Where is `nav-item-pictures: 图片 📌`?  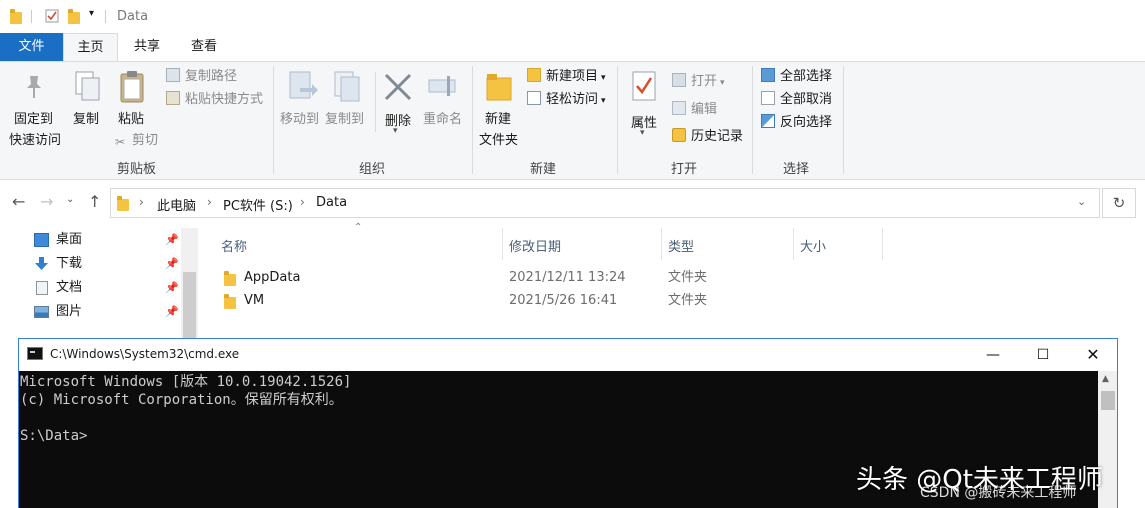
nav-item-pictures: 图片 📌 is located at coordinates (109, 312).